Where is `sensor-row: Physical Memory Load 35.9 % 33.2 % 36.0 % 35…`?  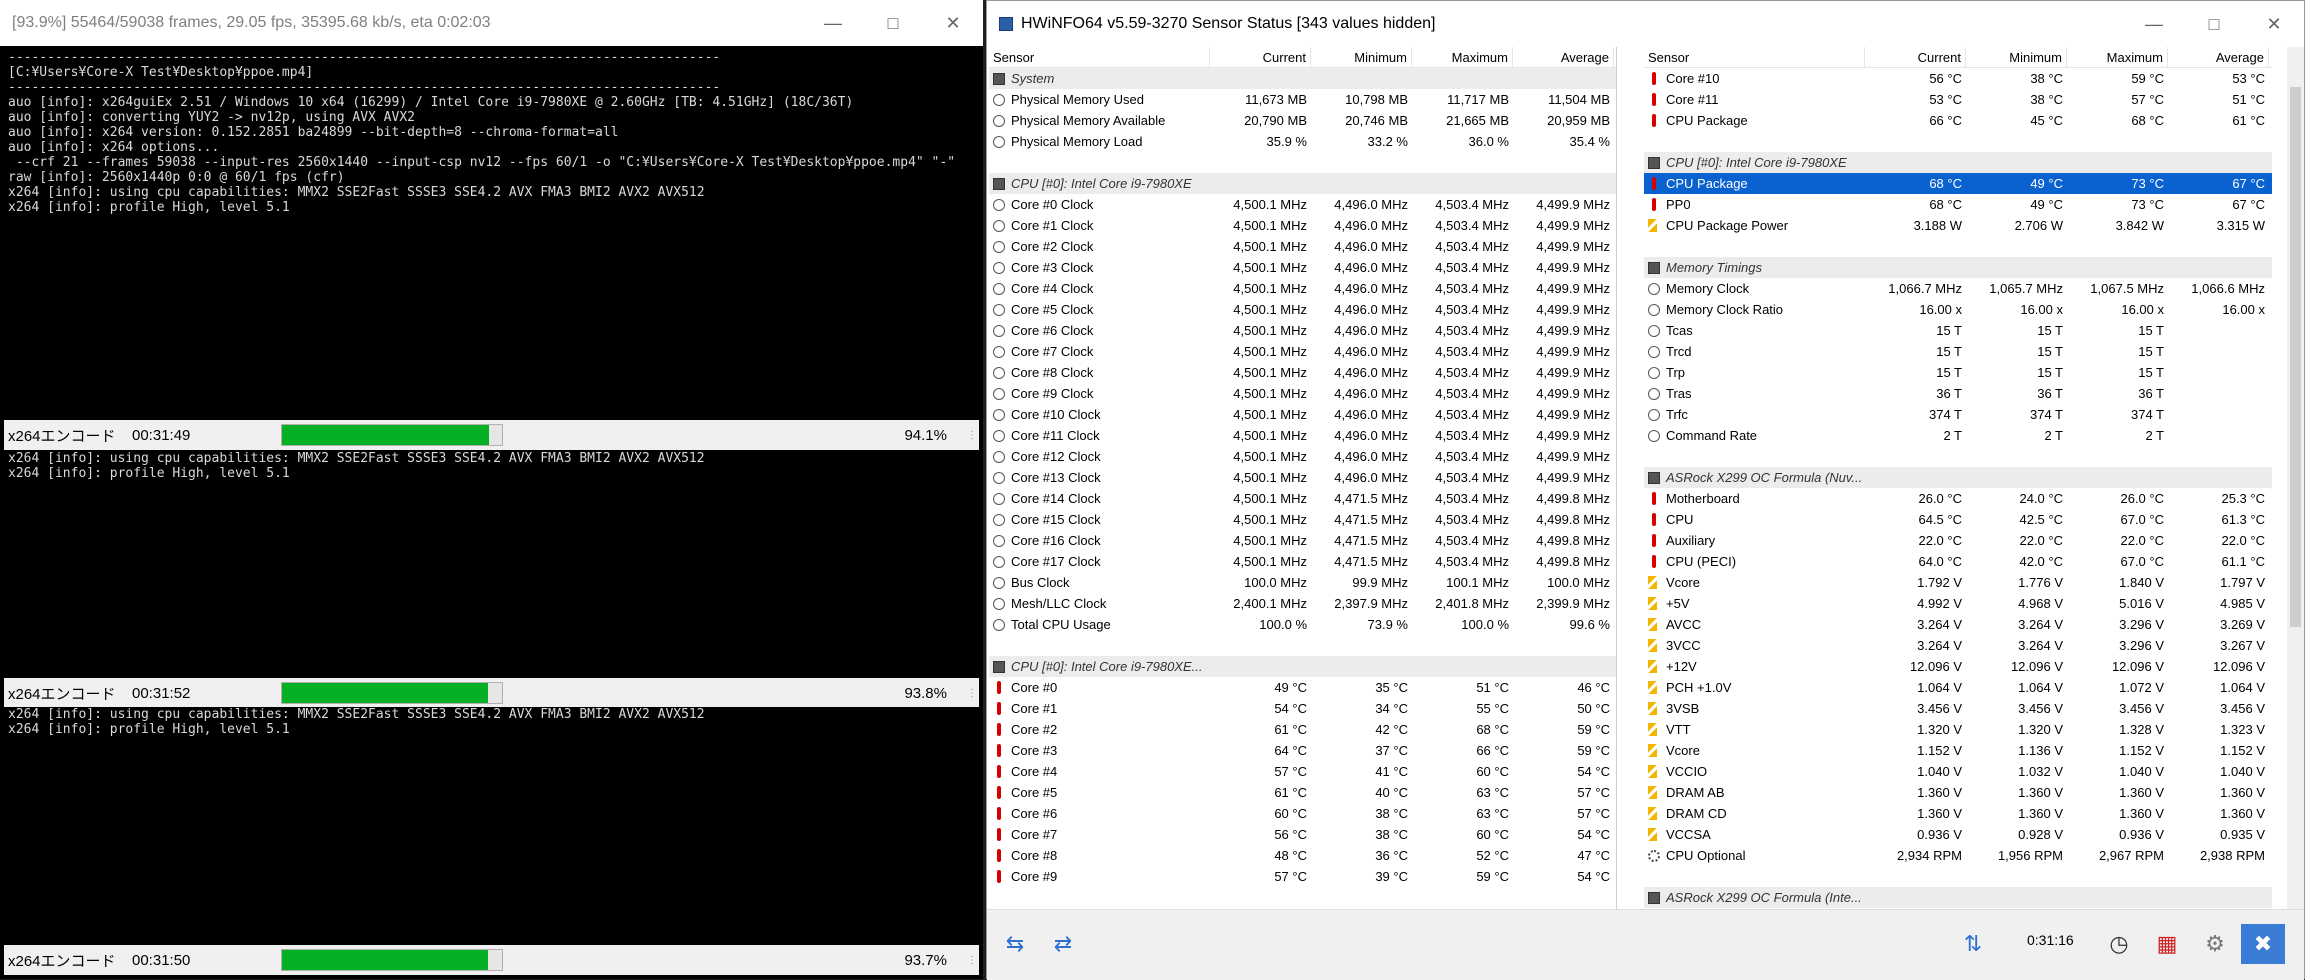
sensor-row: Physical Memory Load 35.9 % 33.2 % 36.0 % 35… is located at coordinates (1302, 141).